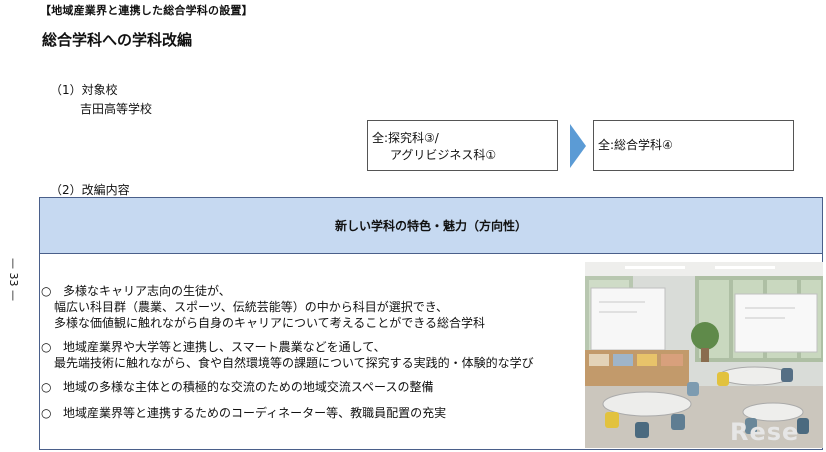 The width and height of the screenshot is (826, 452). I want to click on list-item-text: 幅広い科目群（農業、スポーツ、伝統芸能等）の中から科目が選択でき、, so click(251, 307).